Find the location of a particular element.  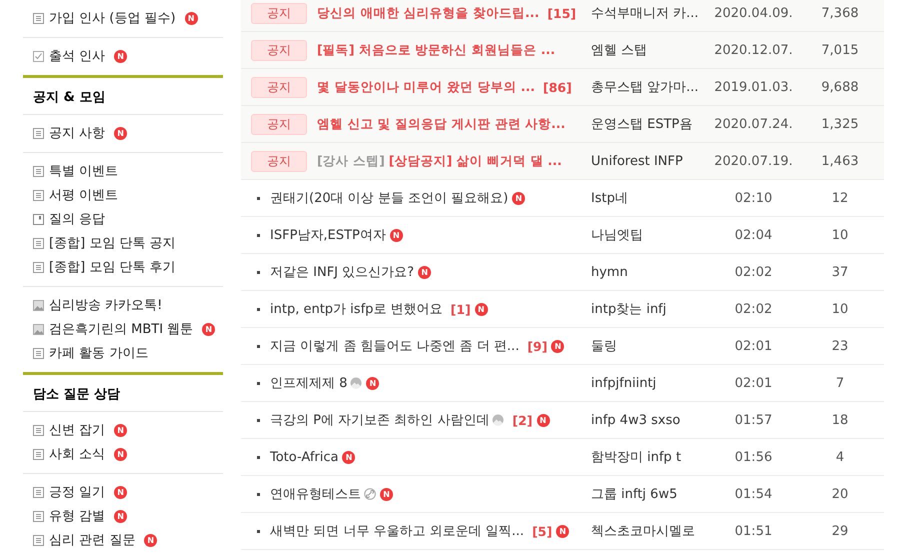

post-date: 2019.01.03. is located at coordinates (753, 87).